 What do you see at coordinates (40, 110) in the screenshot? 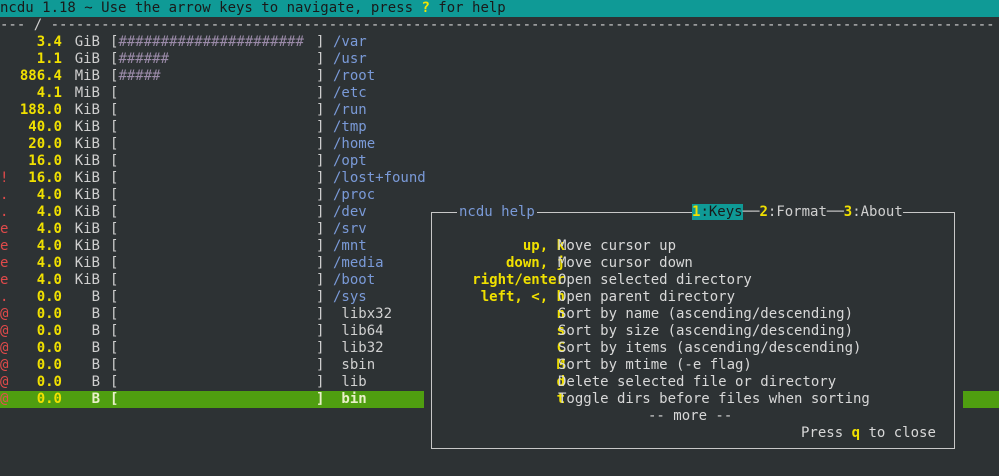
I see `entry-size: 188.0` at bounding box center [40, 110].